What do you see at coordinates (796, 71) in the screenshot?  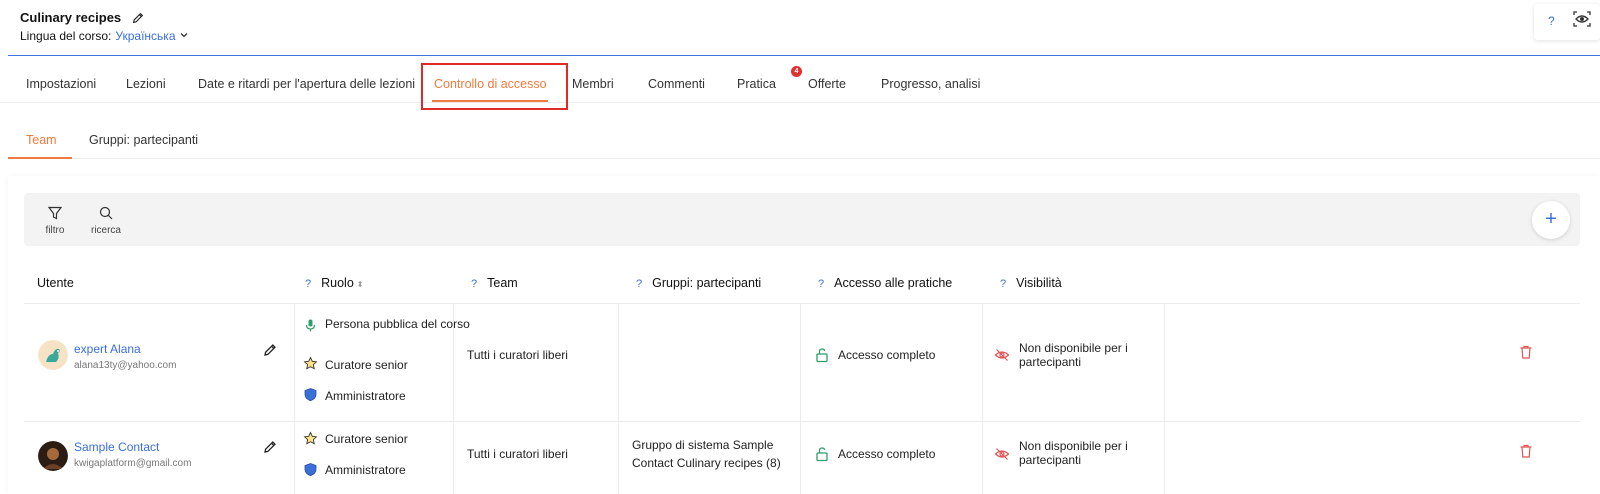 I see `practice-badge: 4` at bounding box center [796, 71].